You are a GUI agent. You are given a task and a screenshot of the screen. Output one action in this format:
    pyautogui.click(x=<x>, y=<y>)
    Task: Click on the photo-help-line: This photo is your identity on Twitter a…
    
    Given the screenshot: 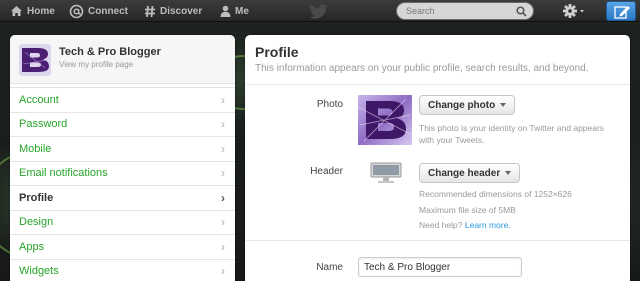 What is the action you would take?
    pyautogui.click(x=512, y=128)
    